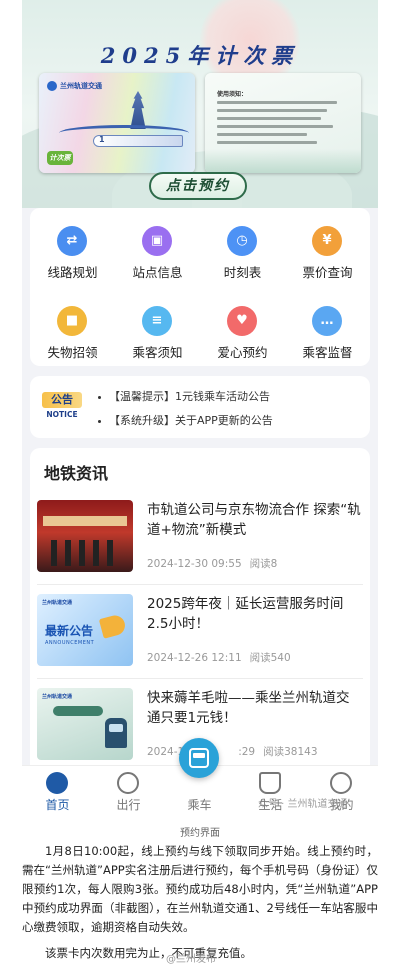 The height and width of the screenshot is (971, 400). What do you see at coordinates (270, 658) in the screenshot?
I see `news-reads: 阅读540` at bounding box center [270, 658].